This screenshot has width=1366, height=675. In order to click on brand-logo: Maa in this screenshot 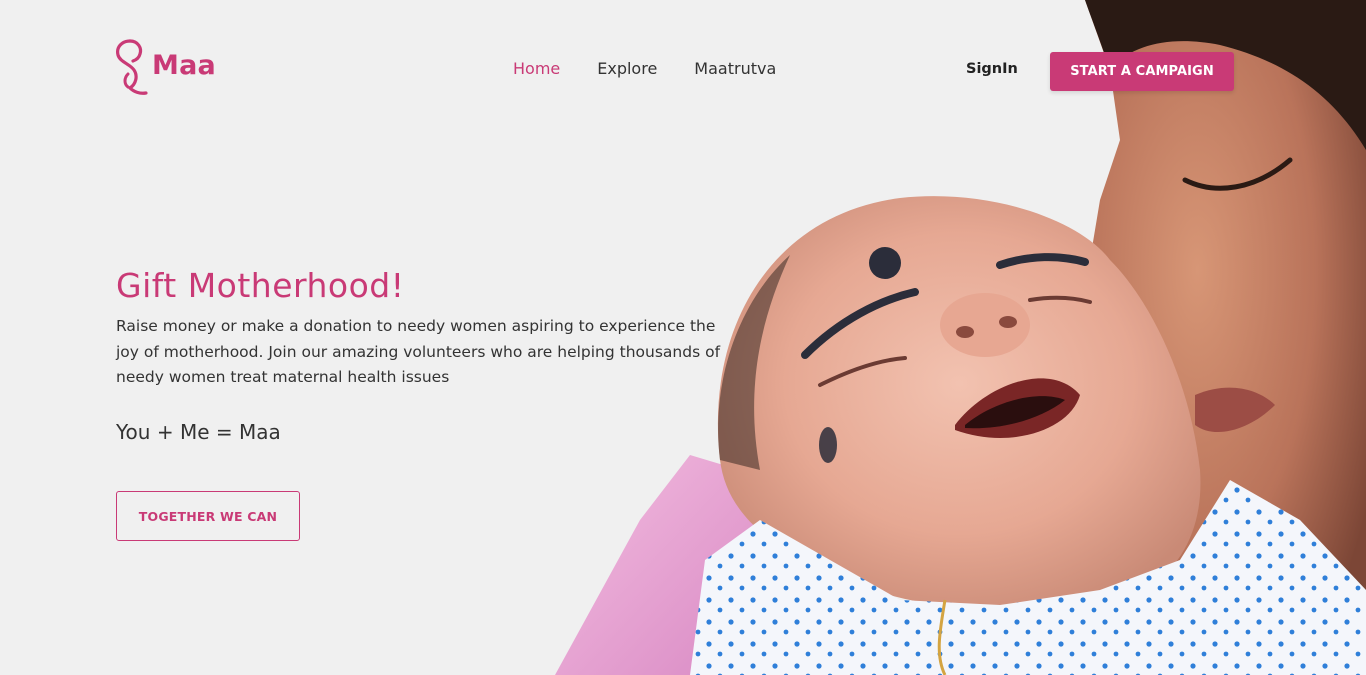, I will do `click(165, 67)`.